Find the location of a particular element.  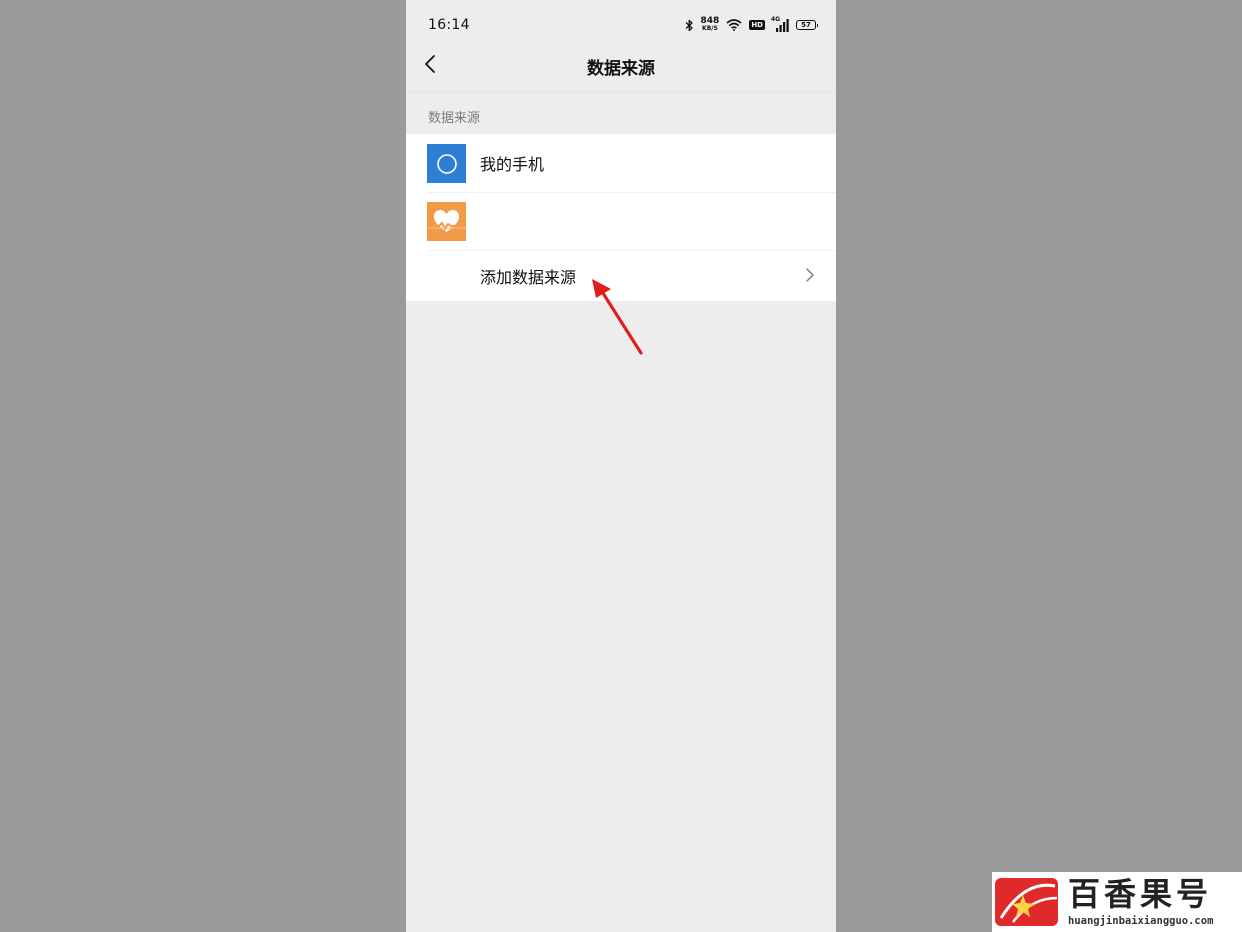

status-icons: 848 KB/S HD 4G 57 is located at coordinates (751, 24).